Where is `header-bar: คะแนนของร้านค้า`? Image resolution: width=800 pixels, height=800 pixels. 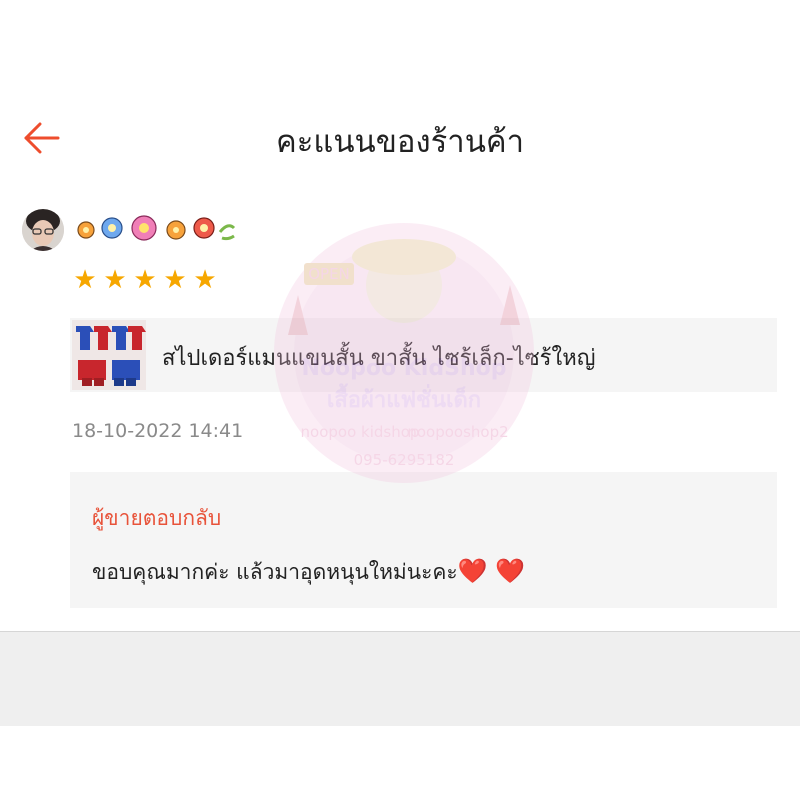 header-bar: คะแนนของร้านค้า is located at coordinates (400, 138).